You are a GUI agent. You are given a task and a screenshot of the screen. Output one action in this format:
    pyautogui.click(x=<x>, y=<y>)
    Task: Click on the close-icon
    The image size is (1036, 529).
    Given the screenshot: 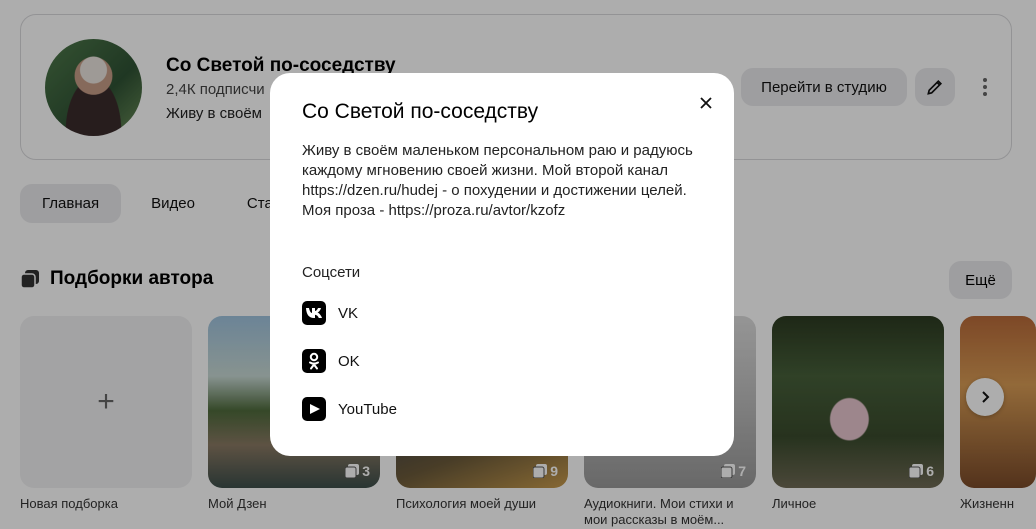 What is the action you would take?
    pyautogui.click(x=706, y=103)
    